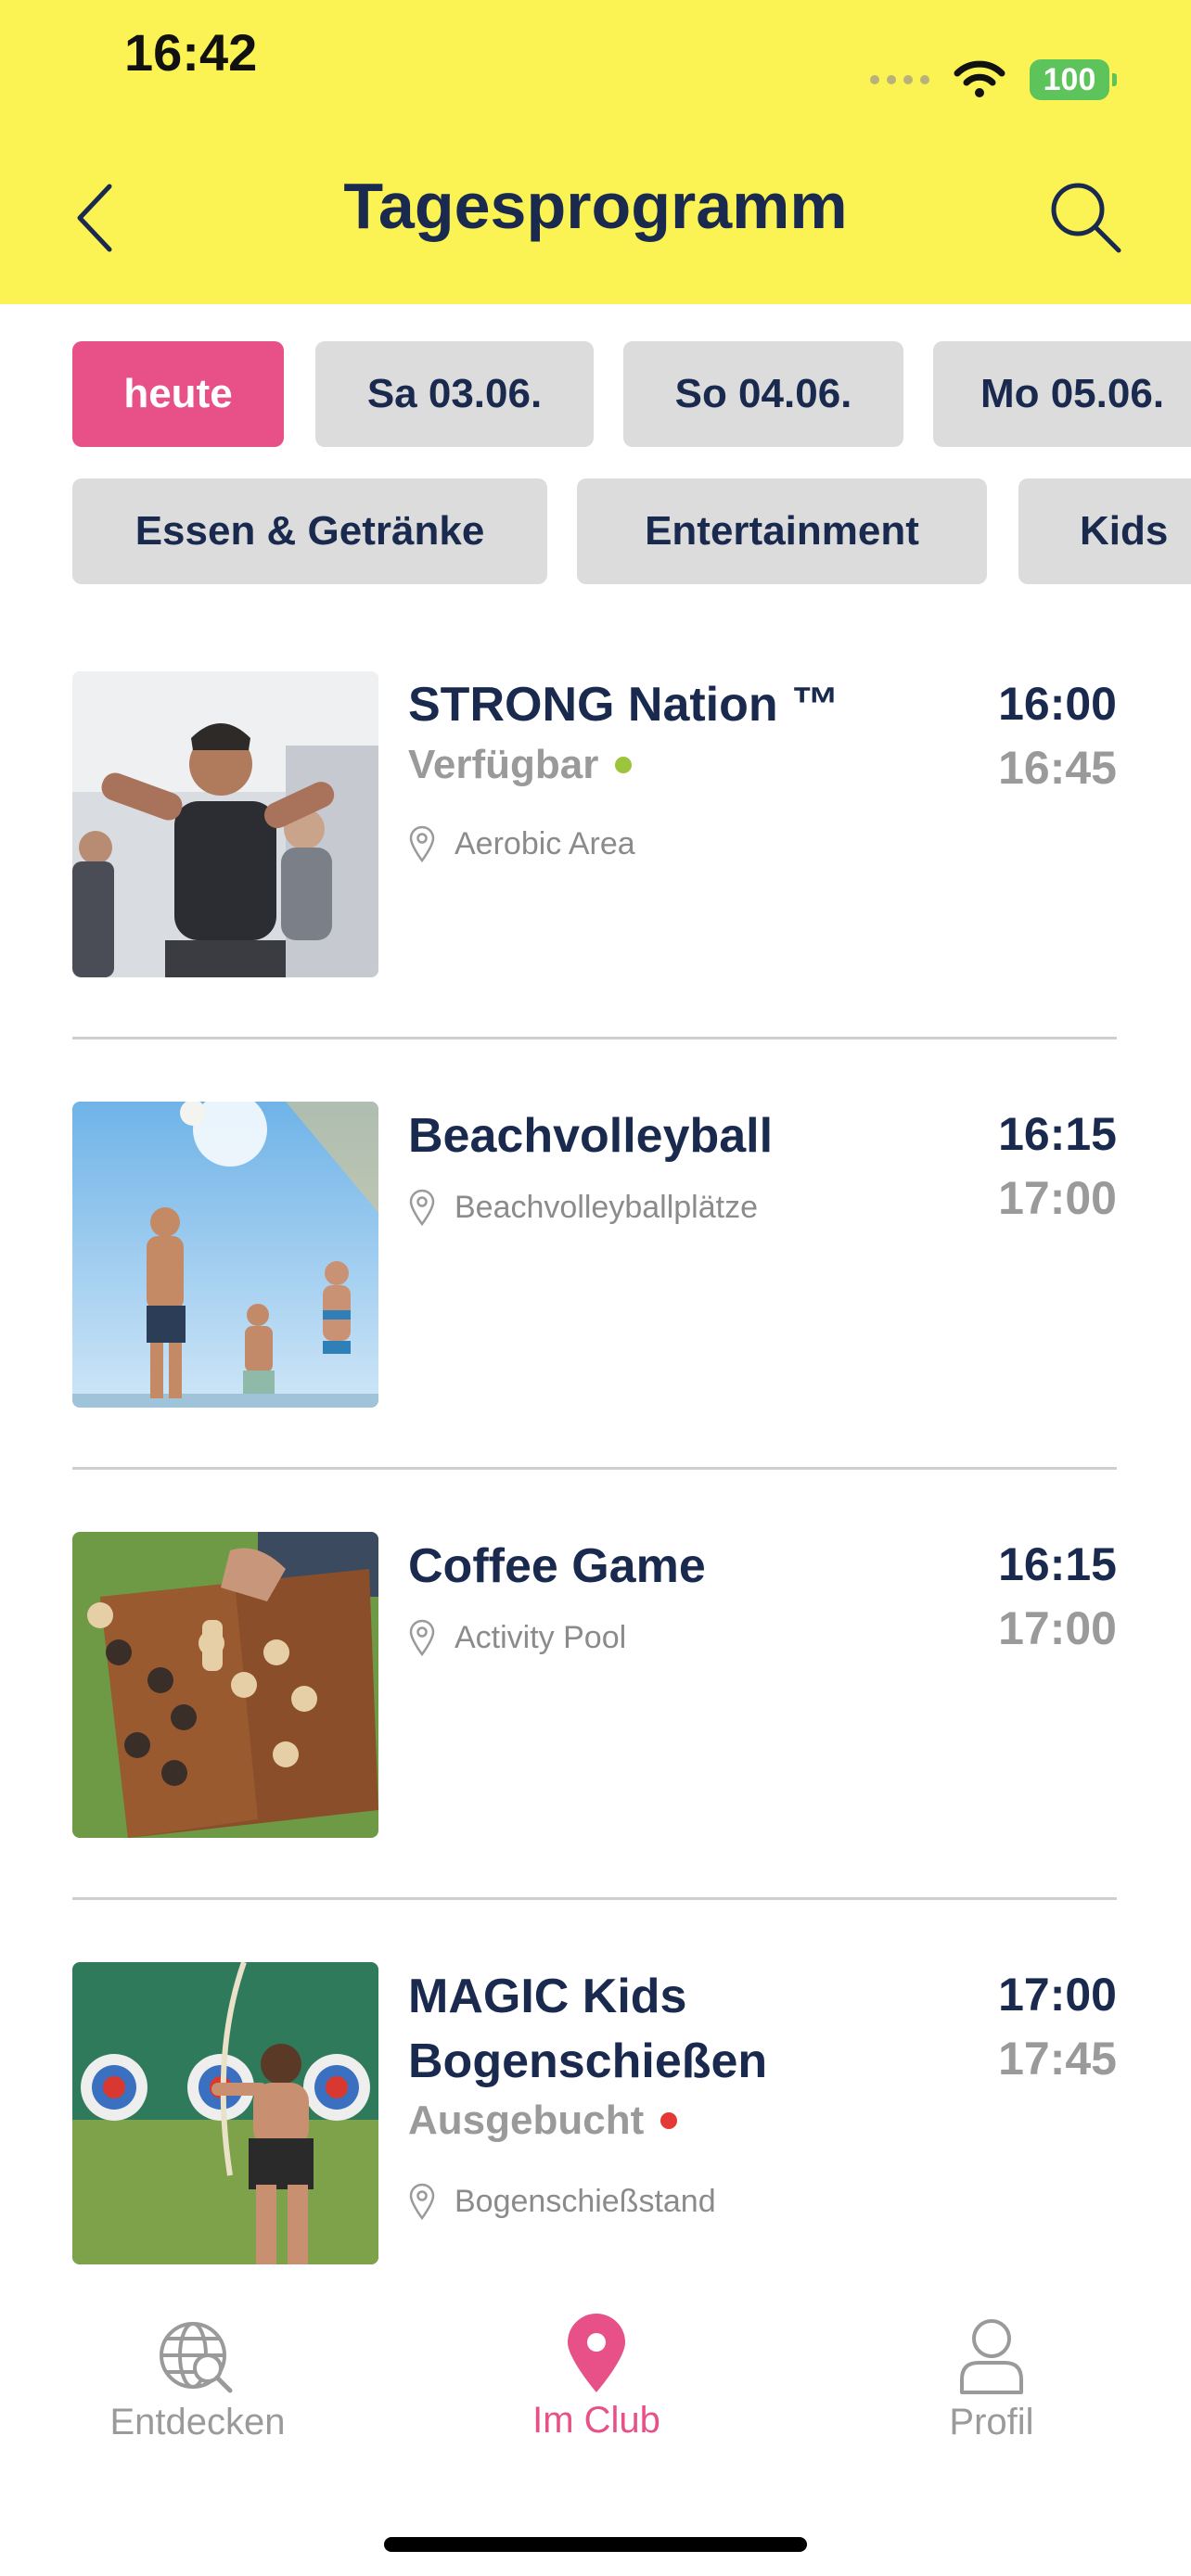 This screenshot has width=1191, height=2576. What do you see at coordinates (1058, 2059) in the screenshot?
I see `event-end-time: 17:45` at bounding box center [1058, 2059].